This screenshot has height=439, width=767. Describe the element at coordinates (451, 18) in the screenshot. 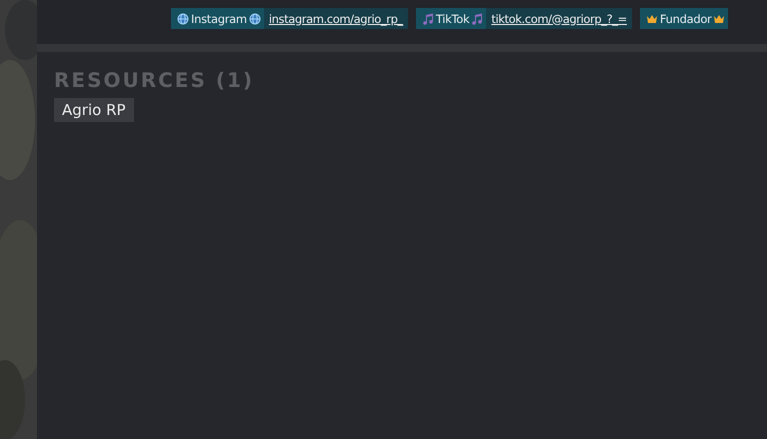

I see `tag-label: TikTok` at that location.